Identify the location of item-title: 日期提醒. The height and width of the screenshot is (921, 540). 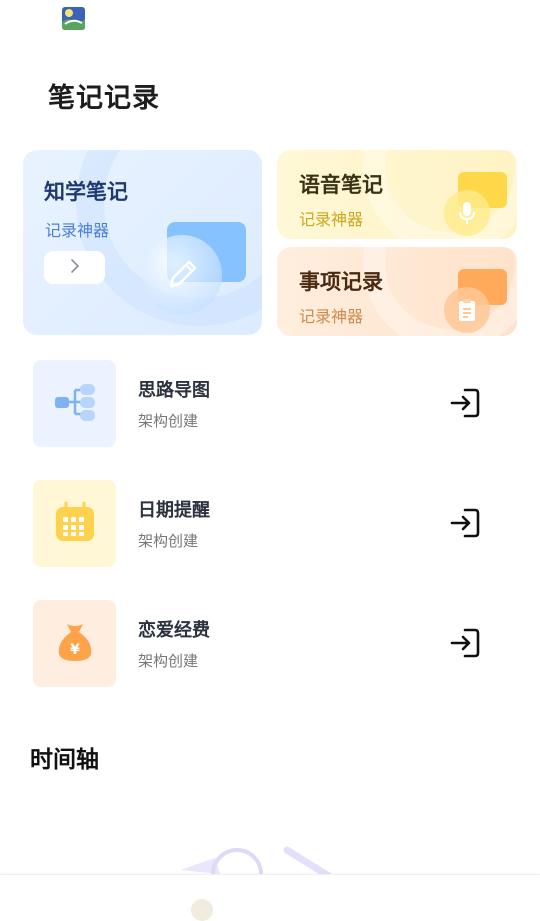
(174, 510).